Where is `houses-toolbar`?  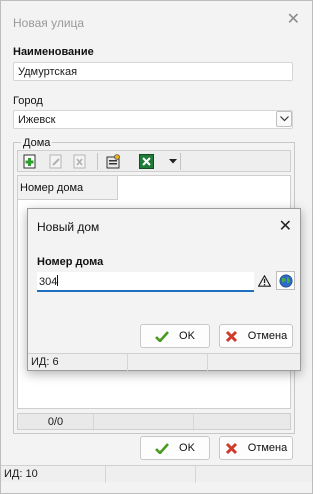 houses-toolbar is located at coordinates (154, 161).